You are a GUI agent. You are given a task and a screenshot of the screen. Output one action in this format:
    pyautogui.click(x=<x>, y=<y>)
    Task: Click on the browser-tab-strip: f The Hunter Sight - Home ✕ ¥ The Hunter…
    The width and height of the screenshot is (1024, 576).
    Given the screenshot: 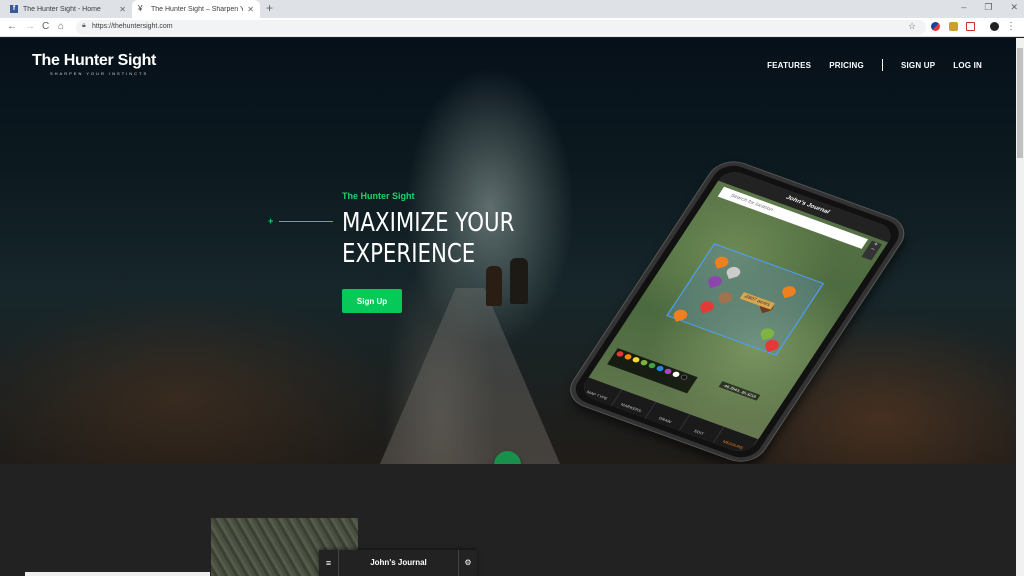 What is the action you would take?
    pyautogui.click(x=512, y=9)
    